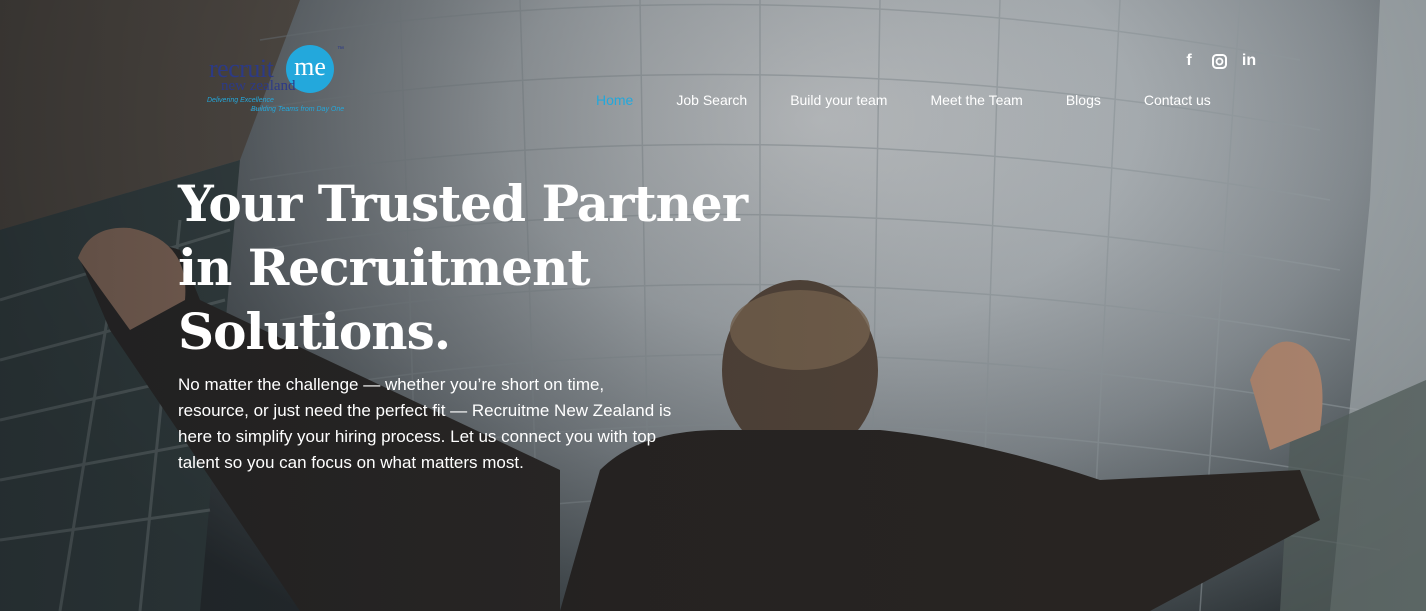 Image resolution: width=1426 pixels, height=611 pixels. Describe the element at coordinates (614, 100) in the screenshot. I see `nav-item-home: Home` at that location.